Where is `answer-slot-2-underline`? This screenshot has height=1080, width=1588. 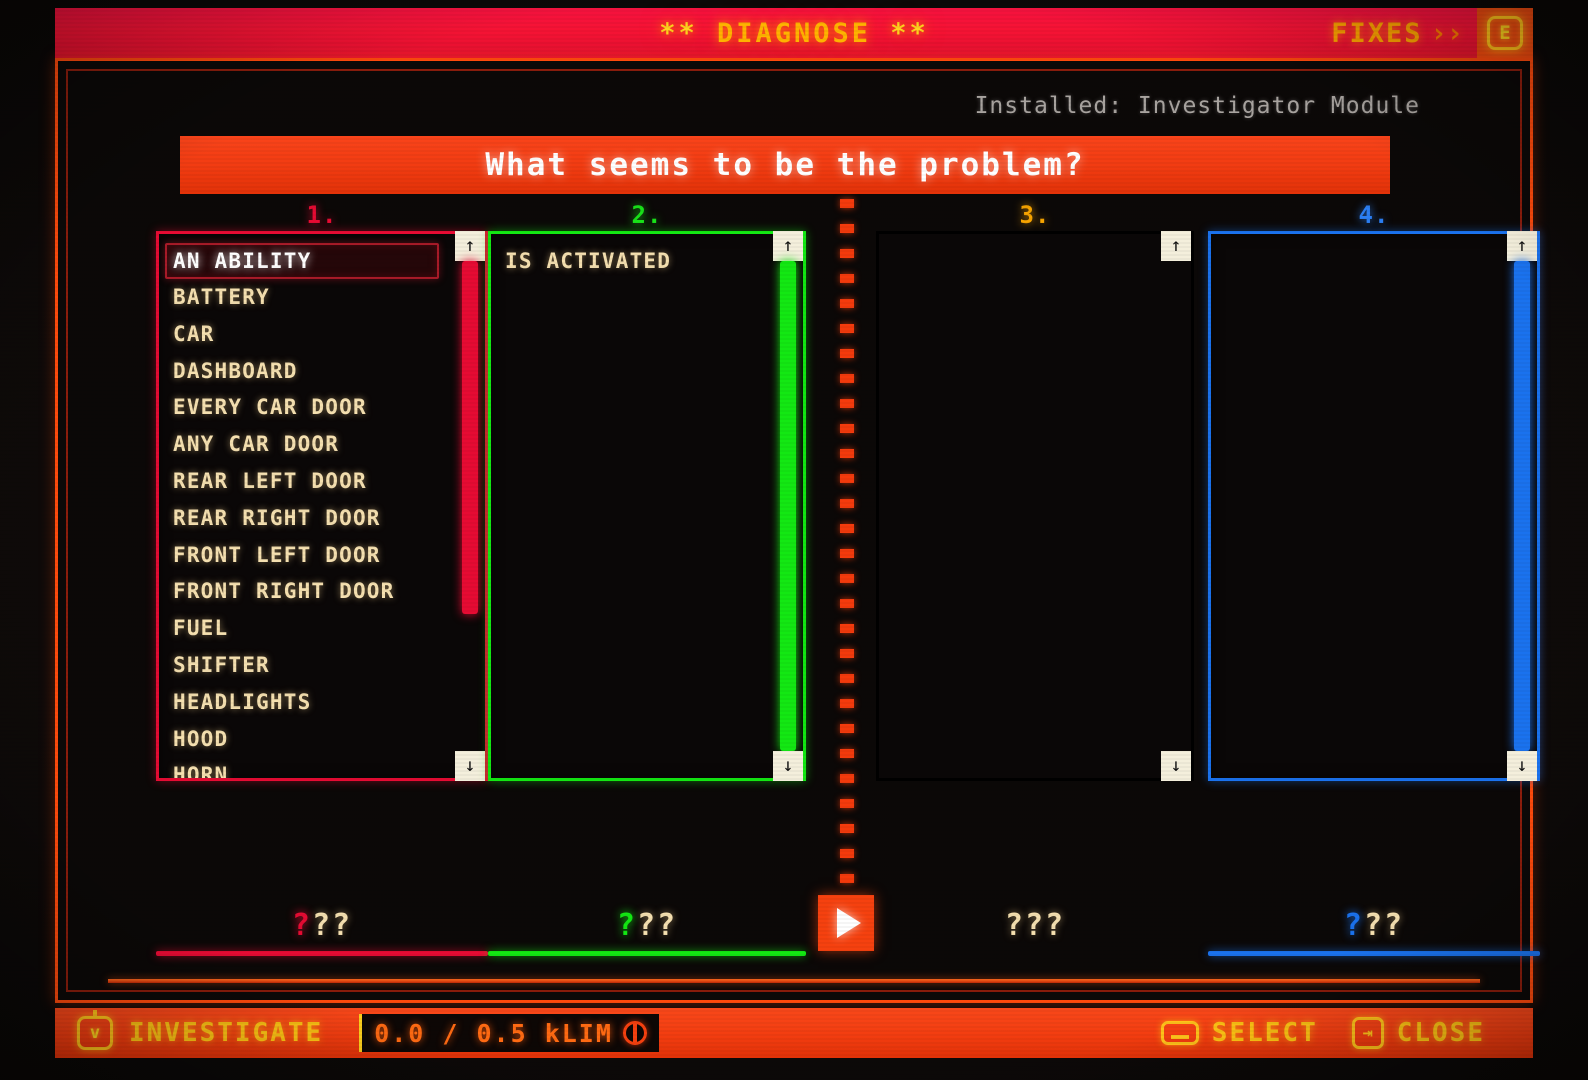 answer-slot-2-underline is located at coordinates (647, 953).